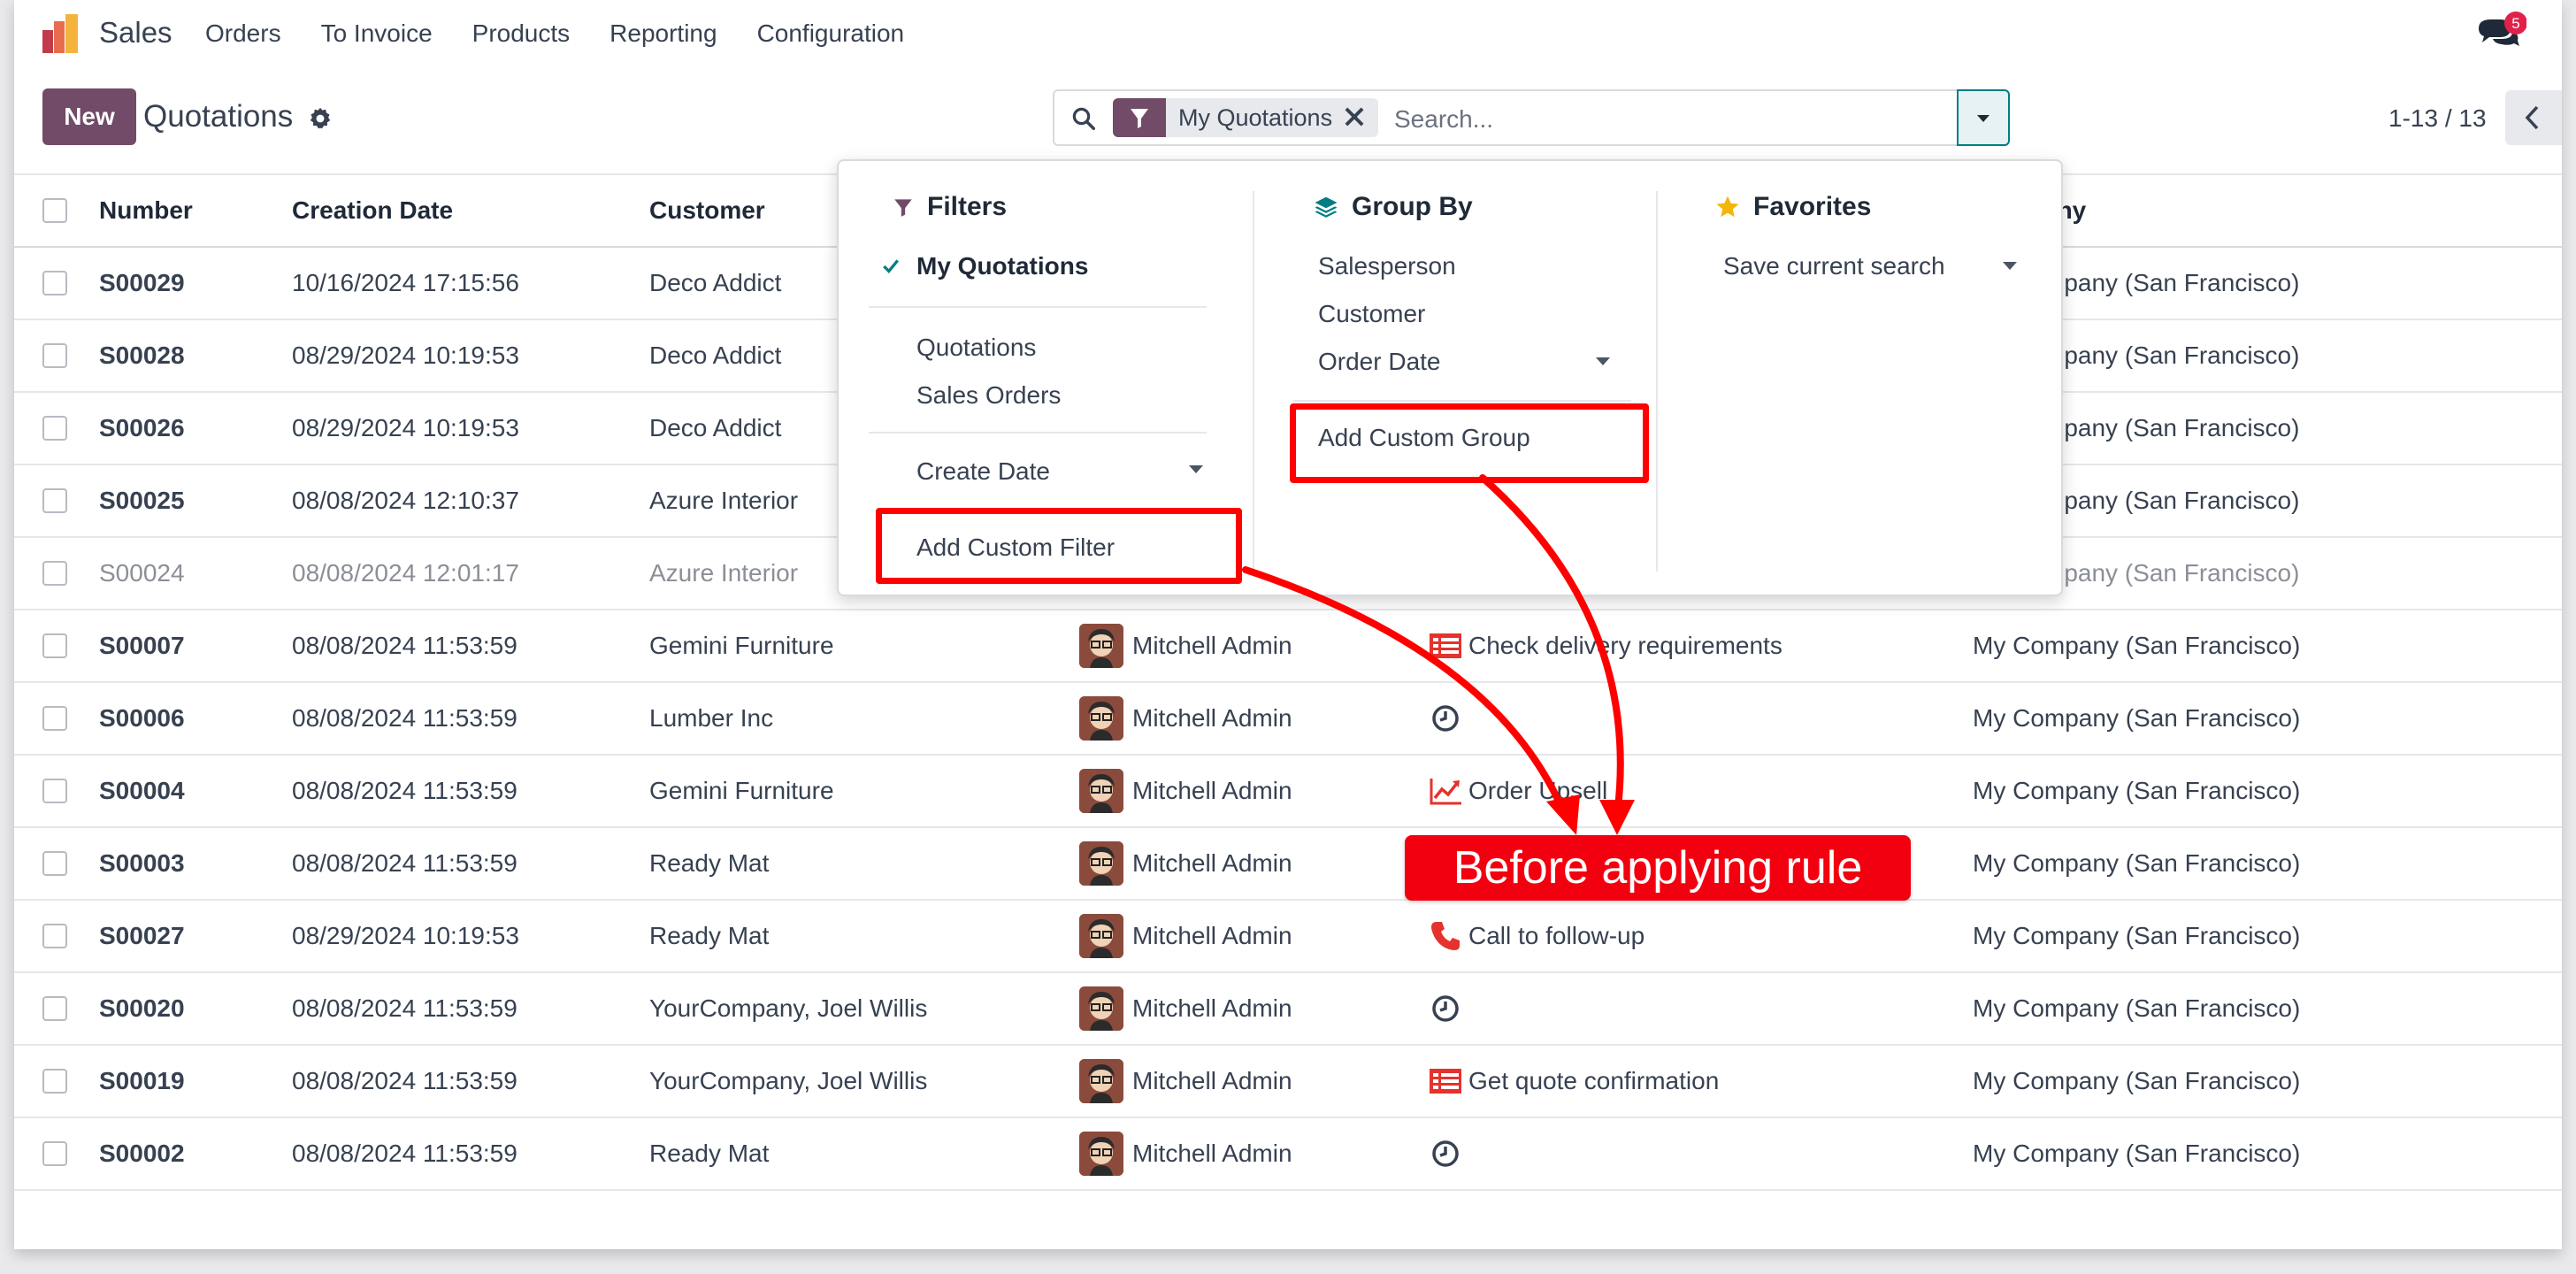 The height and width of the screenshot is (1274, 2576). I want to click on app-brand: Sales, so click(135, 33).